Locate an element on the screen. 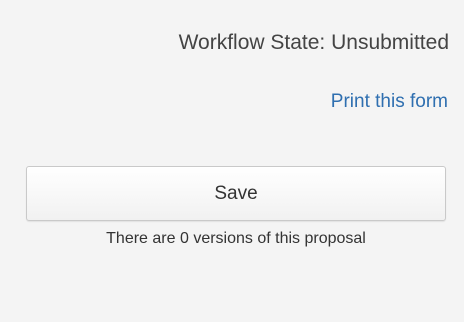  workflow-state-label: Workflow State: Unsubmitted is located at coordinates (313, 42).